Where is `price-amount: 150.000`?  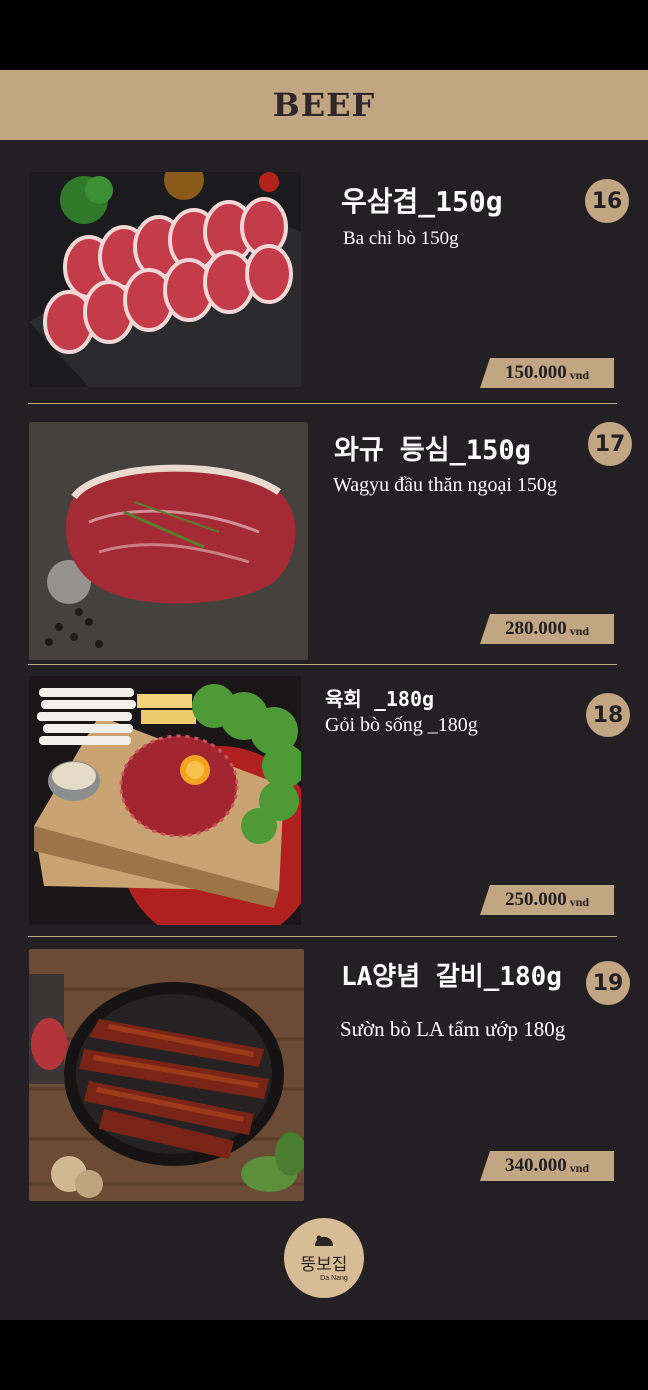
price-amount: 150.000 is located at coordinates (535, 372).